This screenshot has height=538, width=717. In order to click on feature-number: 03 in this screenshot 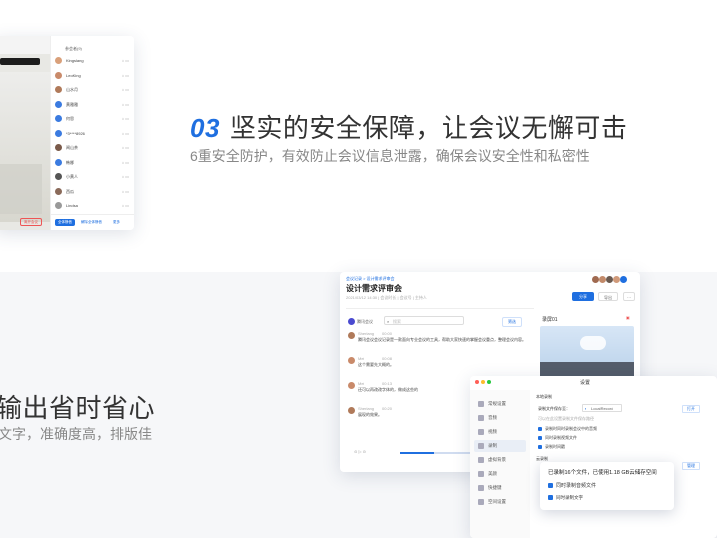, I will do `click(205, 128)`.